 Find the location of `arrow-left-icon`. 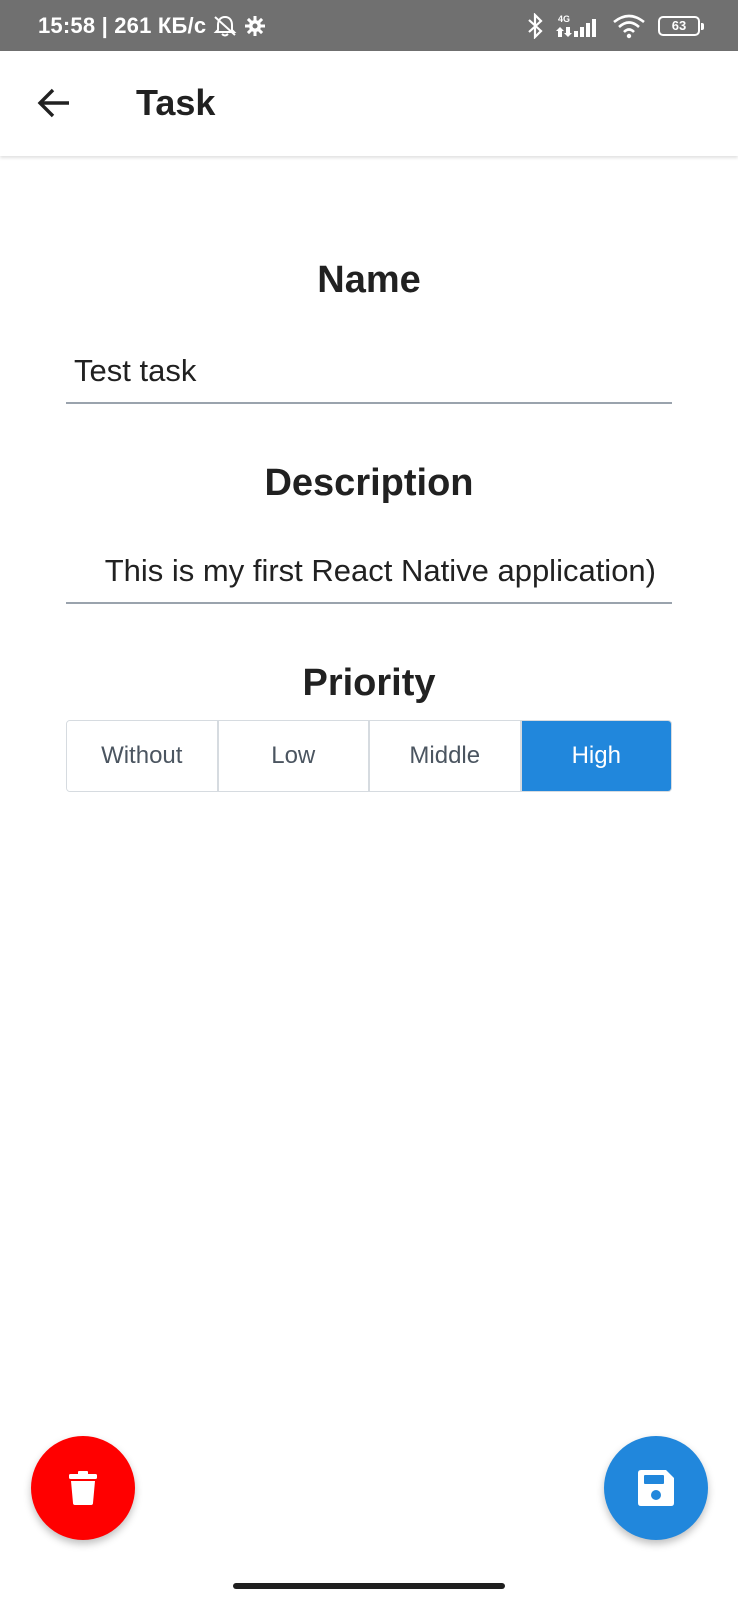

arrow-left-icon is located at coordinates (53, 103).